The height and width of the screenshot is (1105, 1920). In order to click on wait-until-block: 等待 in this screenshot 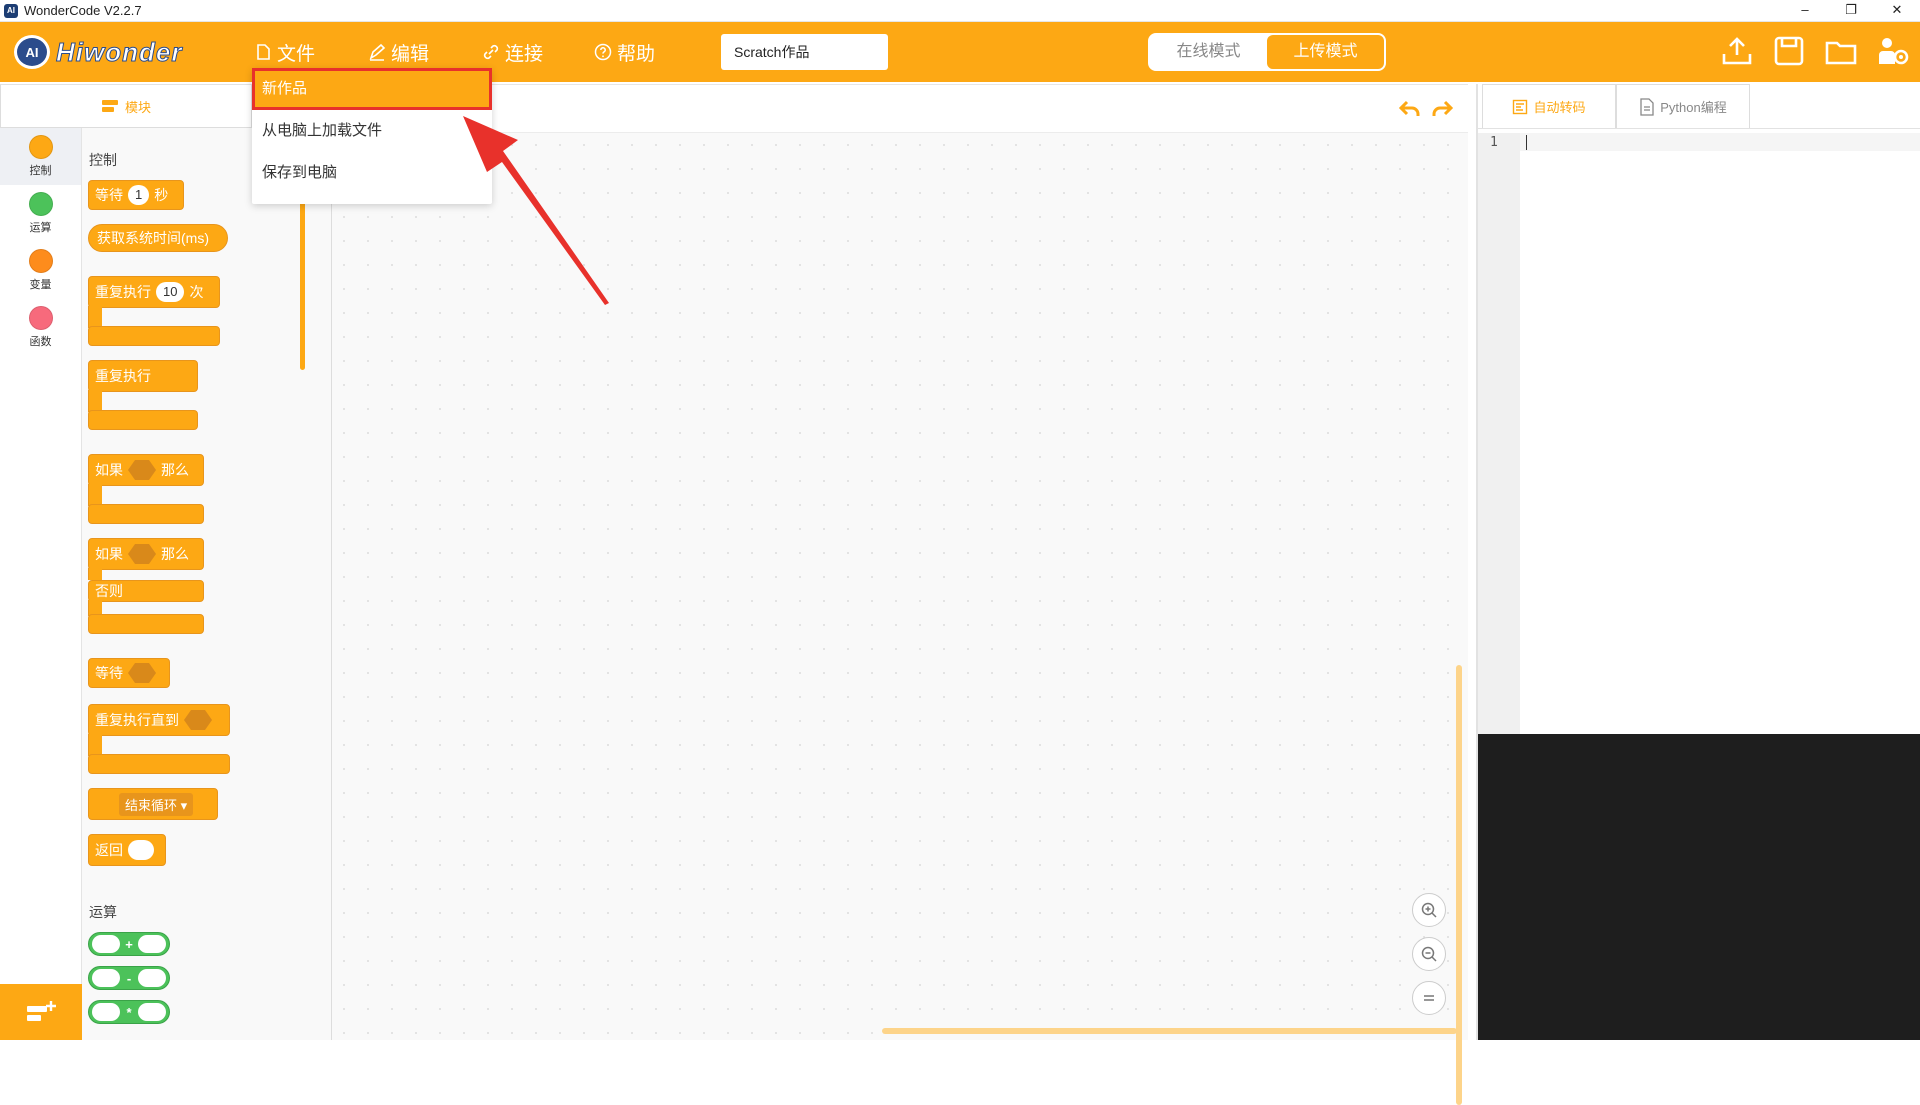, I will do `click(129, 673)`.